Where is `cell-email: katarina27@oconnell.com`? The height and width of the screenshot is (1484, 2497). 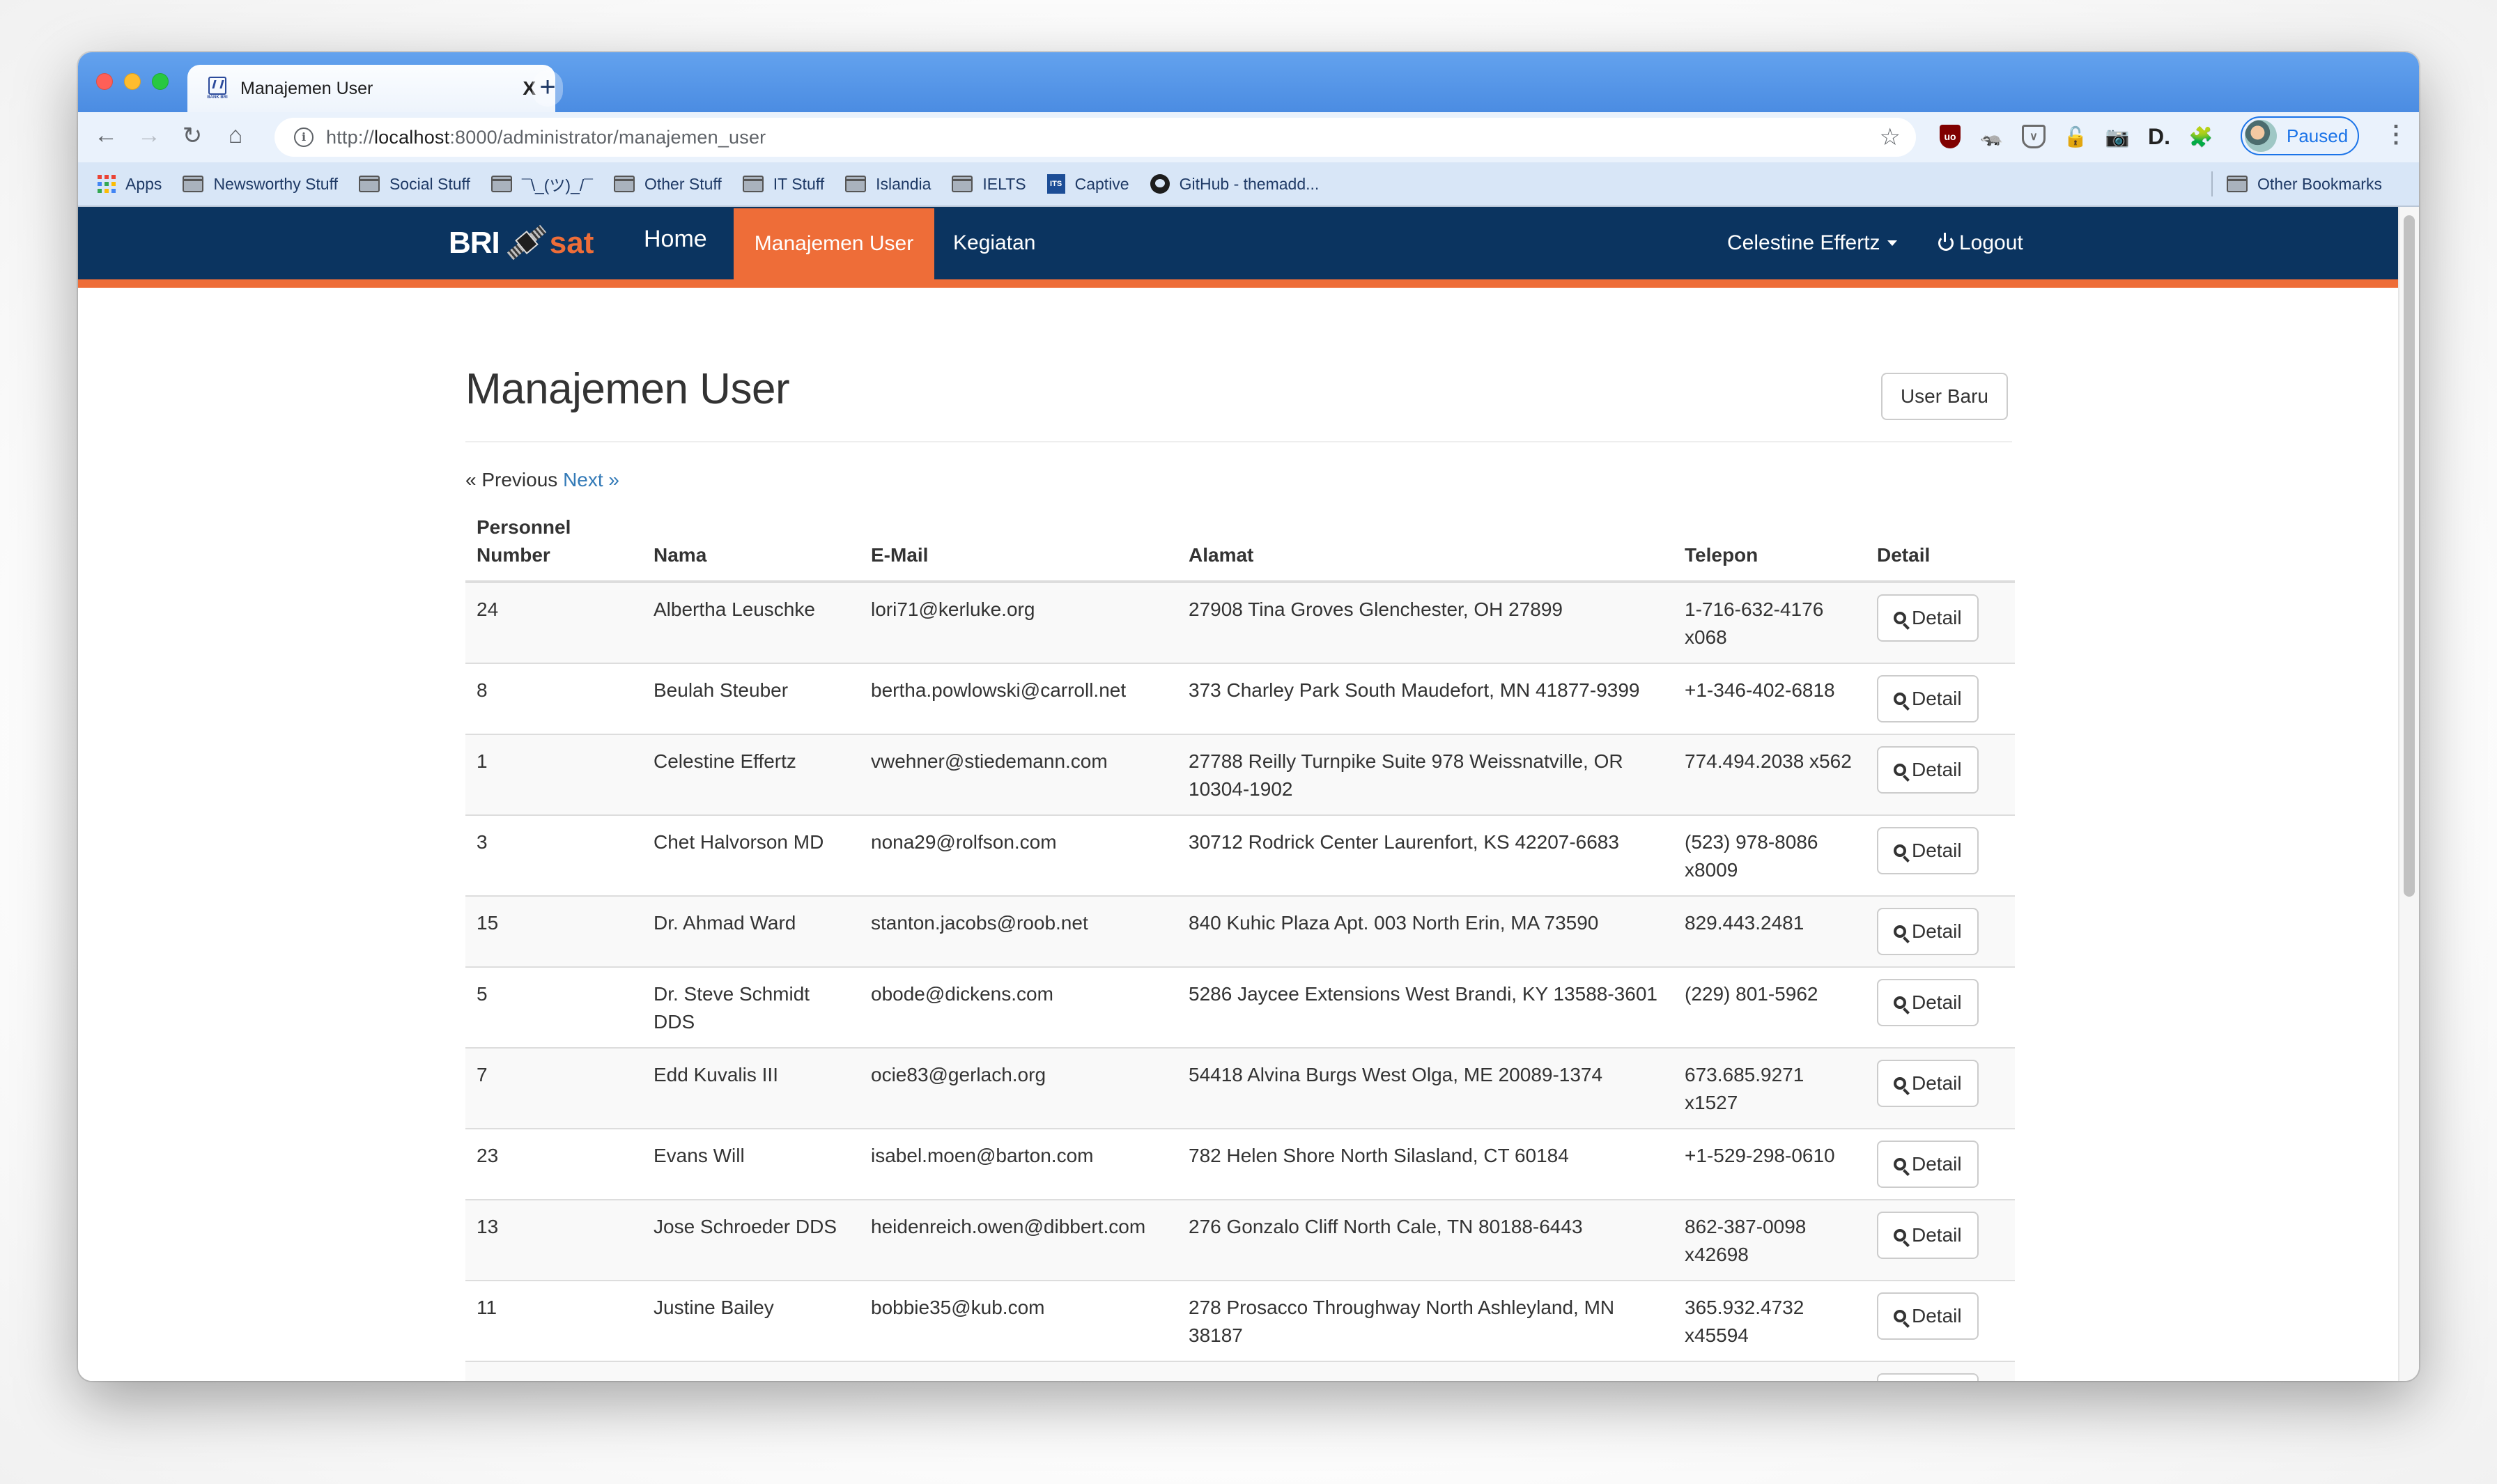
cell-email: katarina27@oconnell.com is located at coordinates (1019, 1371).